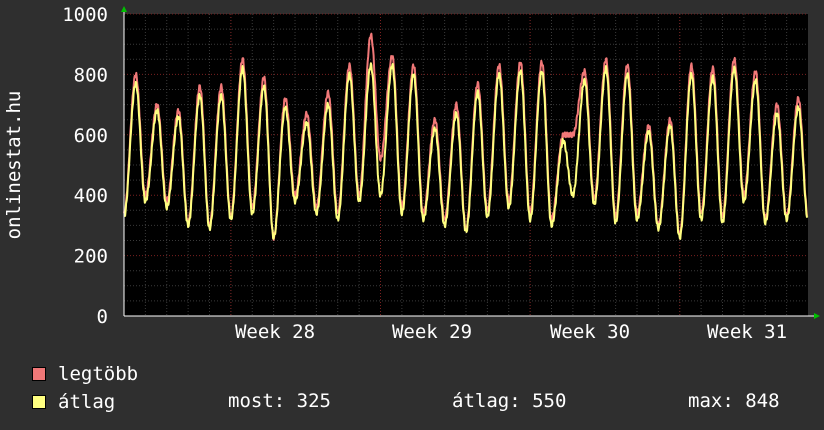 The height and width of the screenshot is (430, 824). Describe the element at coordinates (124, 9) in the screenshot. I see `y-axis-arrow` at that location.